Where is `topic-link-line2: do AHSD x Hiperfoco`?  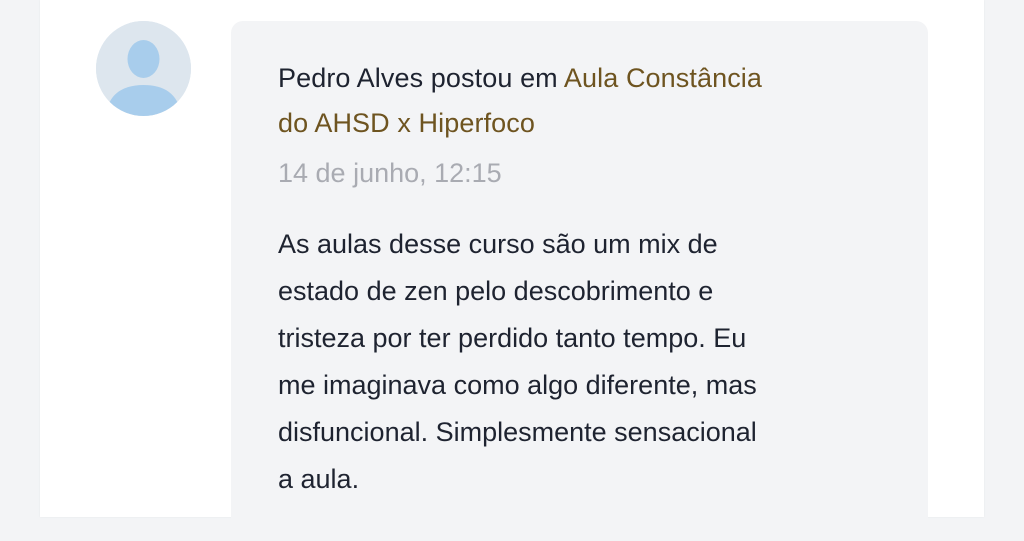 topic-link-line2: do AHSD x Hiperfoco is located at coordinates (406, 123).